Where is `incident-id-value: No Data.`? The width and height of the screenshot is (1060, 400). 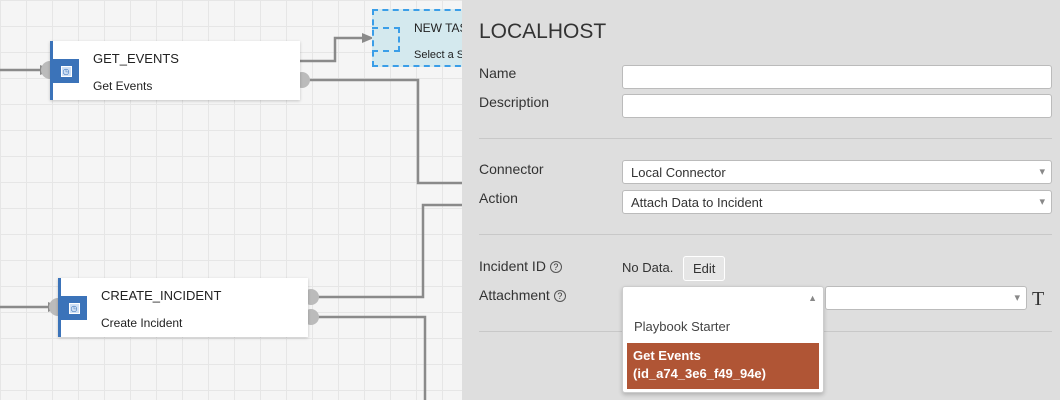 incident-id-value: No Data. is located at coordinates (648, 267).